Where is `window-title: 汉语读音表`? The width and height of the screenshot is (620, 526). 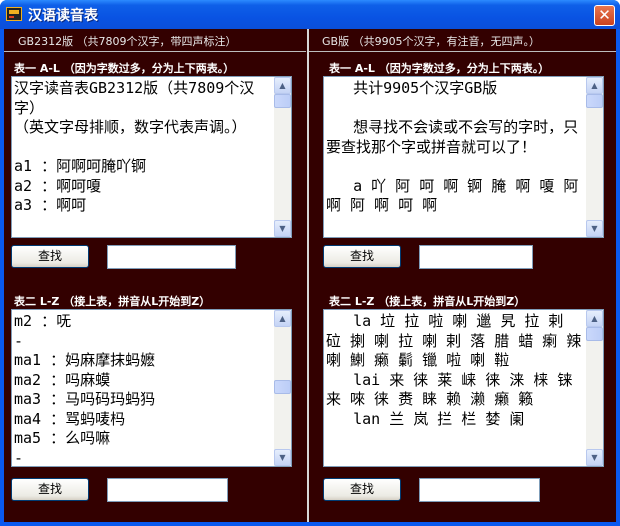
window-title: 汉语读音表 is located at coordinates (63, 16).